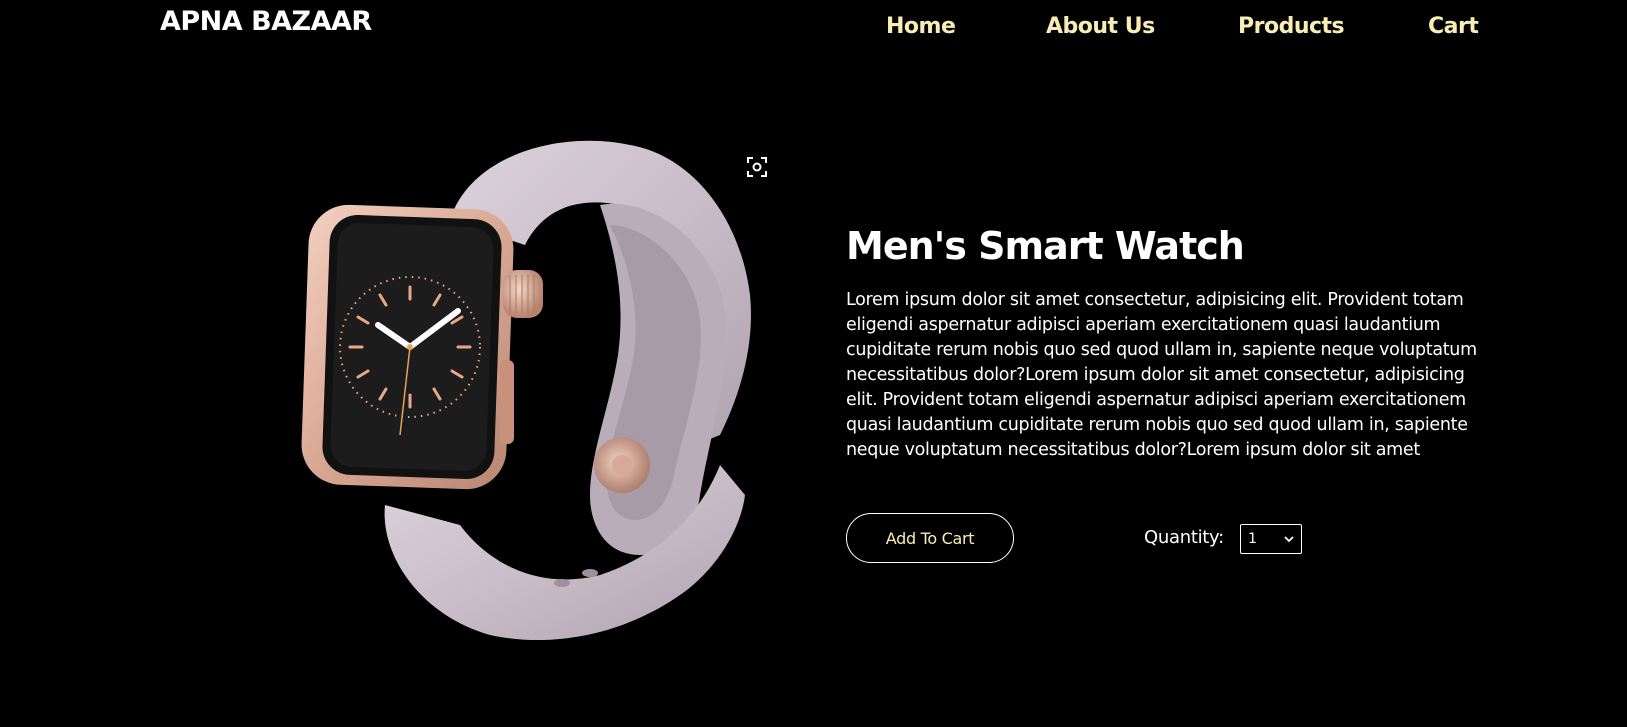 The width and height of the screenshot is (1627, 727). What do you see at coordinates (1453, 26) in the screenshot?
I see `nav-cart: Cart` at bounding box center [1453, 26].